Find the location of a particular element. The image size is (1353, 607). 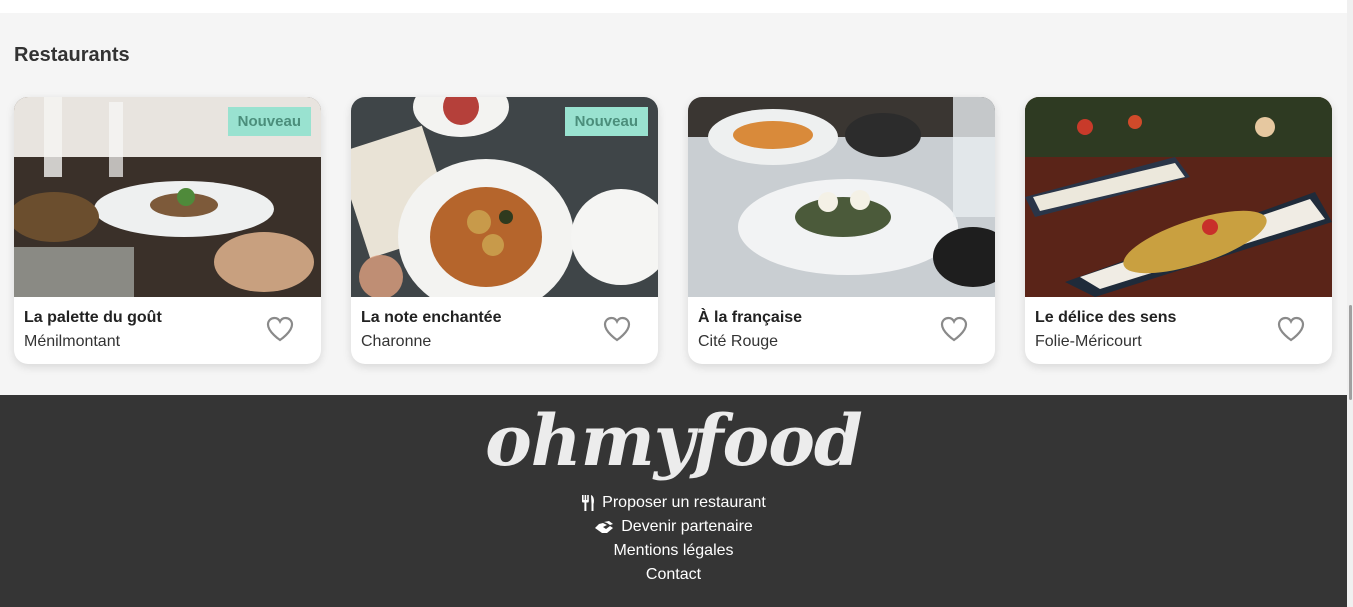

contact-link: Contact is located at coordinates (673, 575).